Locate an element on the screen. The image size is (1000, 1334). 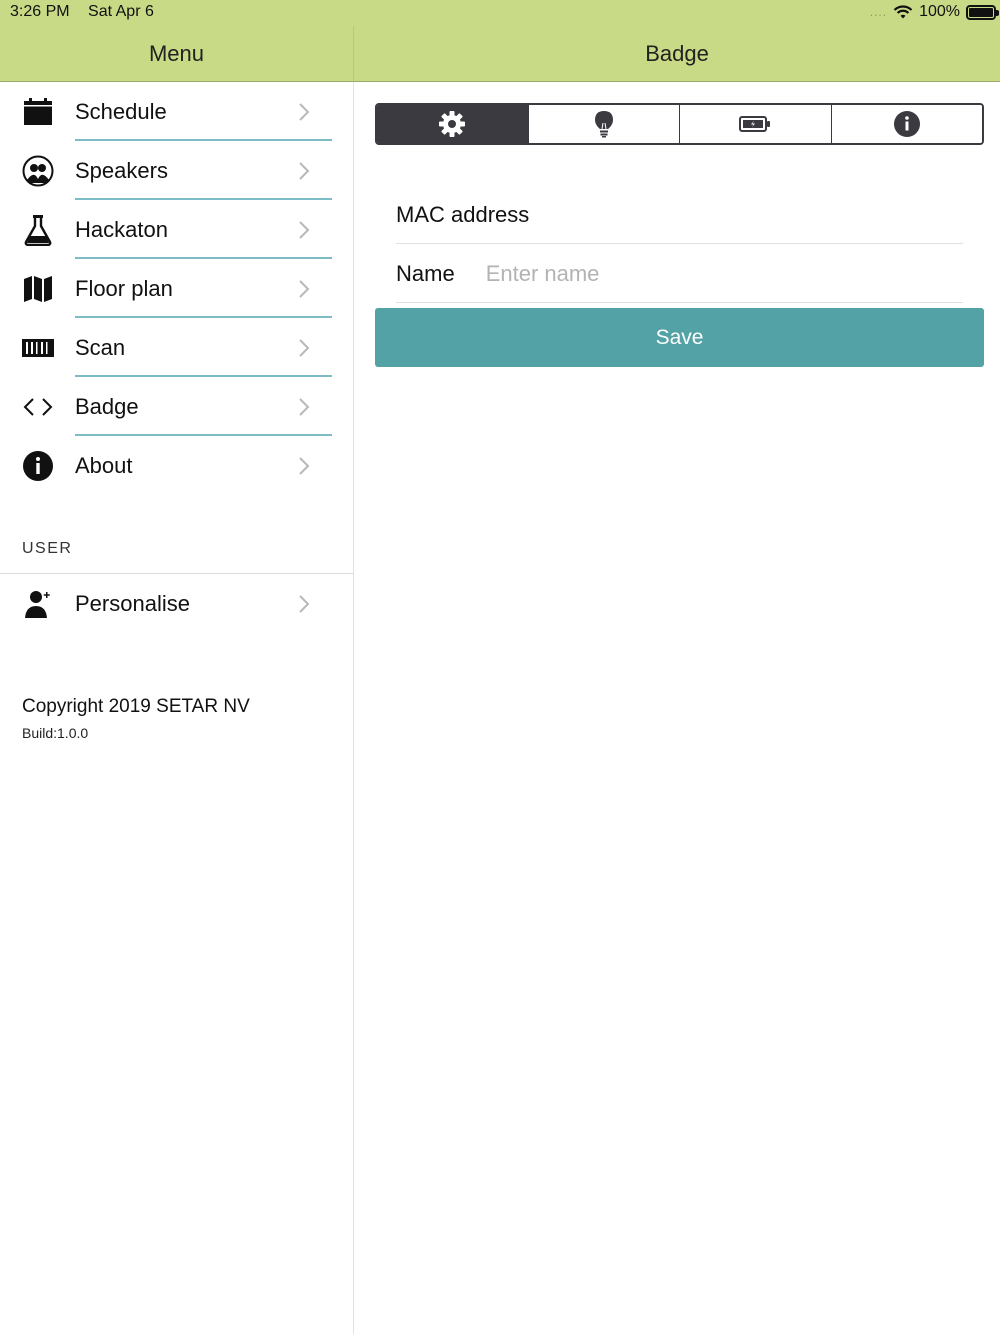
sidebar-header: Menu is located at coordinates (177, 54).